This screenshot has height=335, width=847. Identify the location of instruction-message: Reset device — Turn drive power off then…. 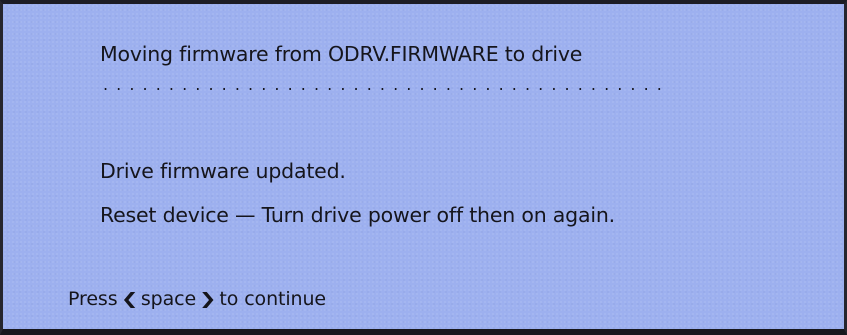
(357, 215).